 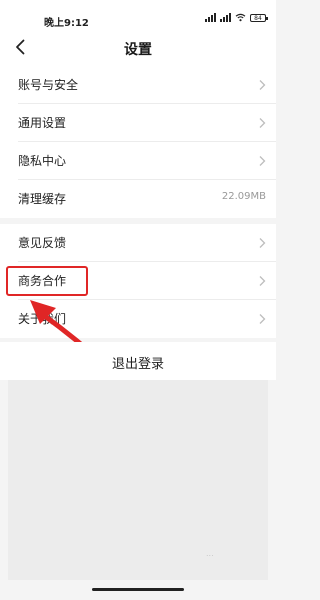 I want to click on logout-button: 退出登录, so click(x=138, y=361).